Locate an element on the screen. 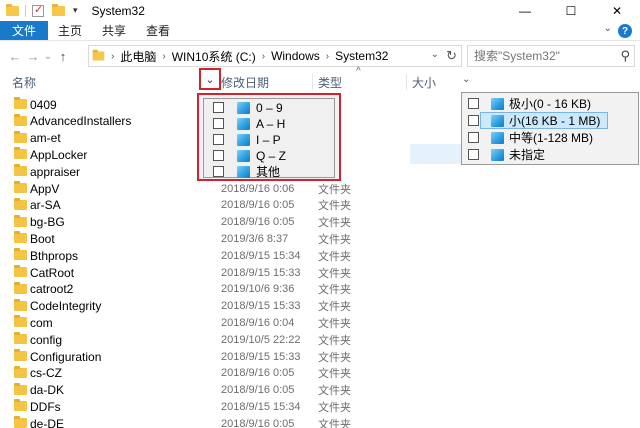  file-row: Boot 2019/3/6 8:37 文件夹 is located at coordinates (320, 238).